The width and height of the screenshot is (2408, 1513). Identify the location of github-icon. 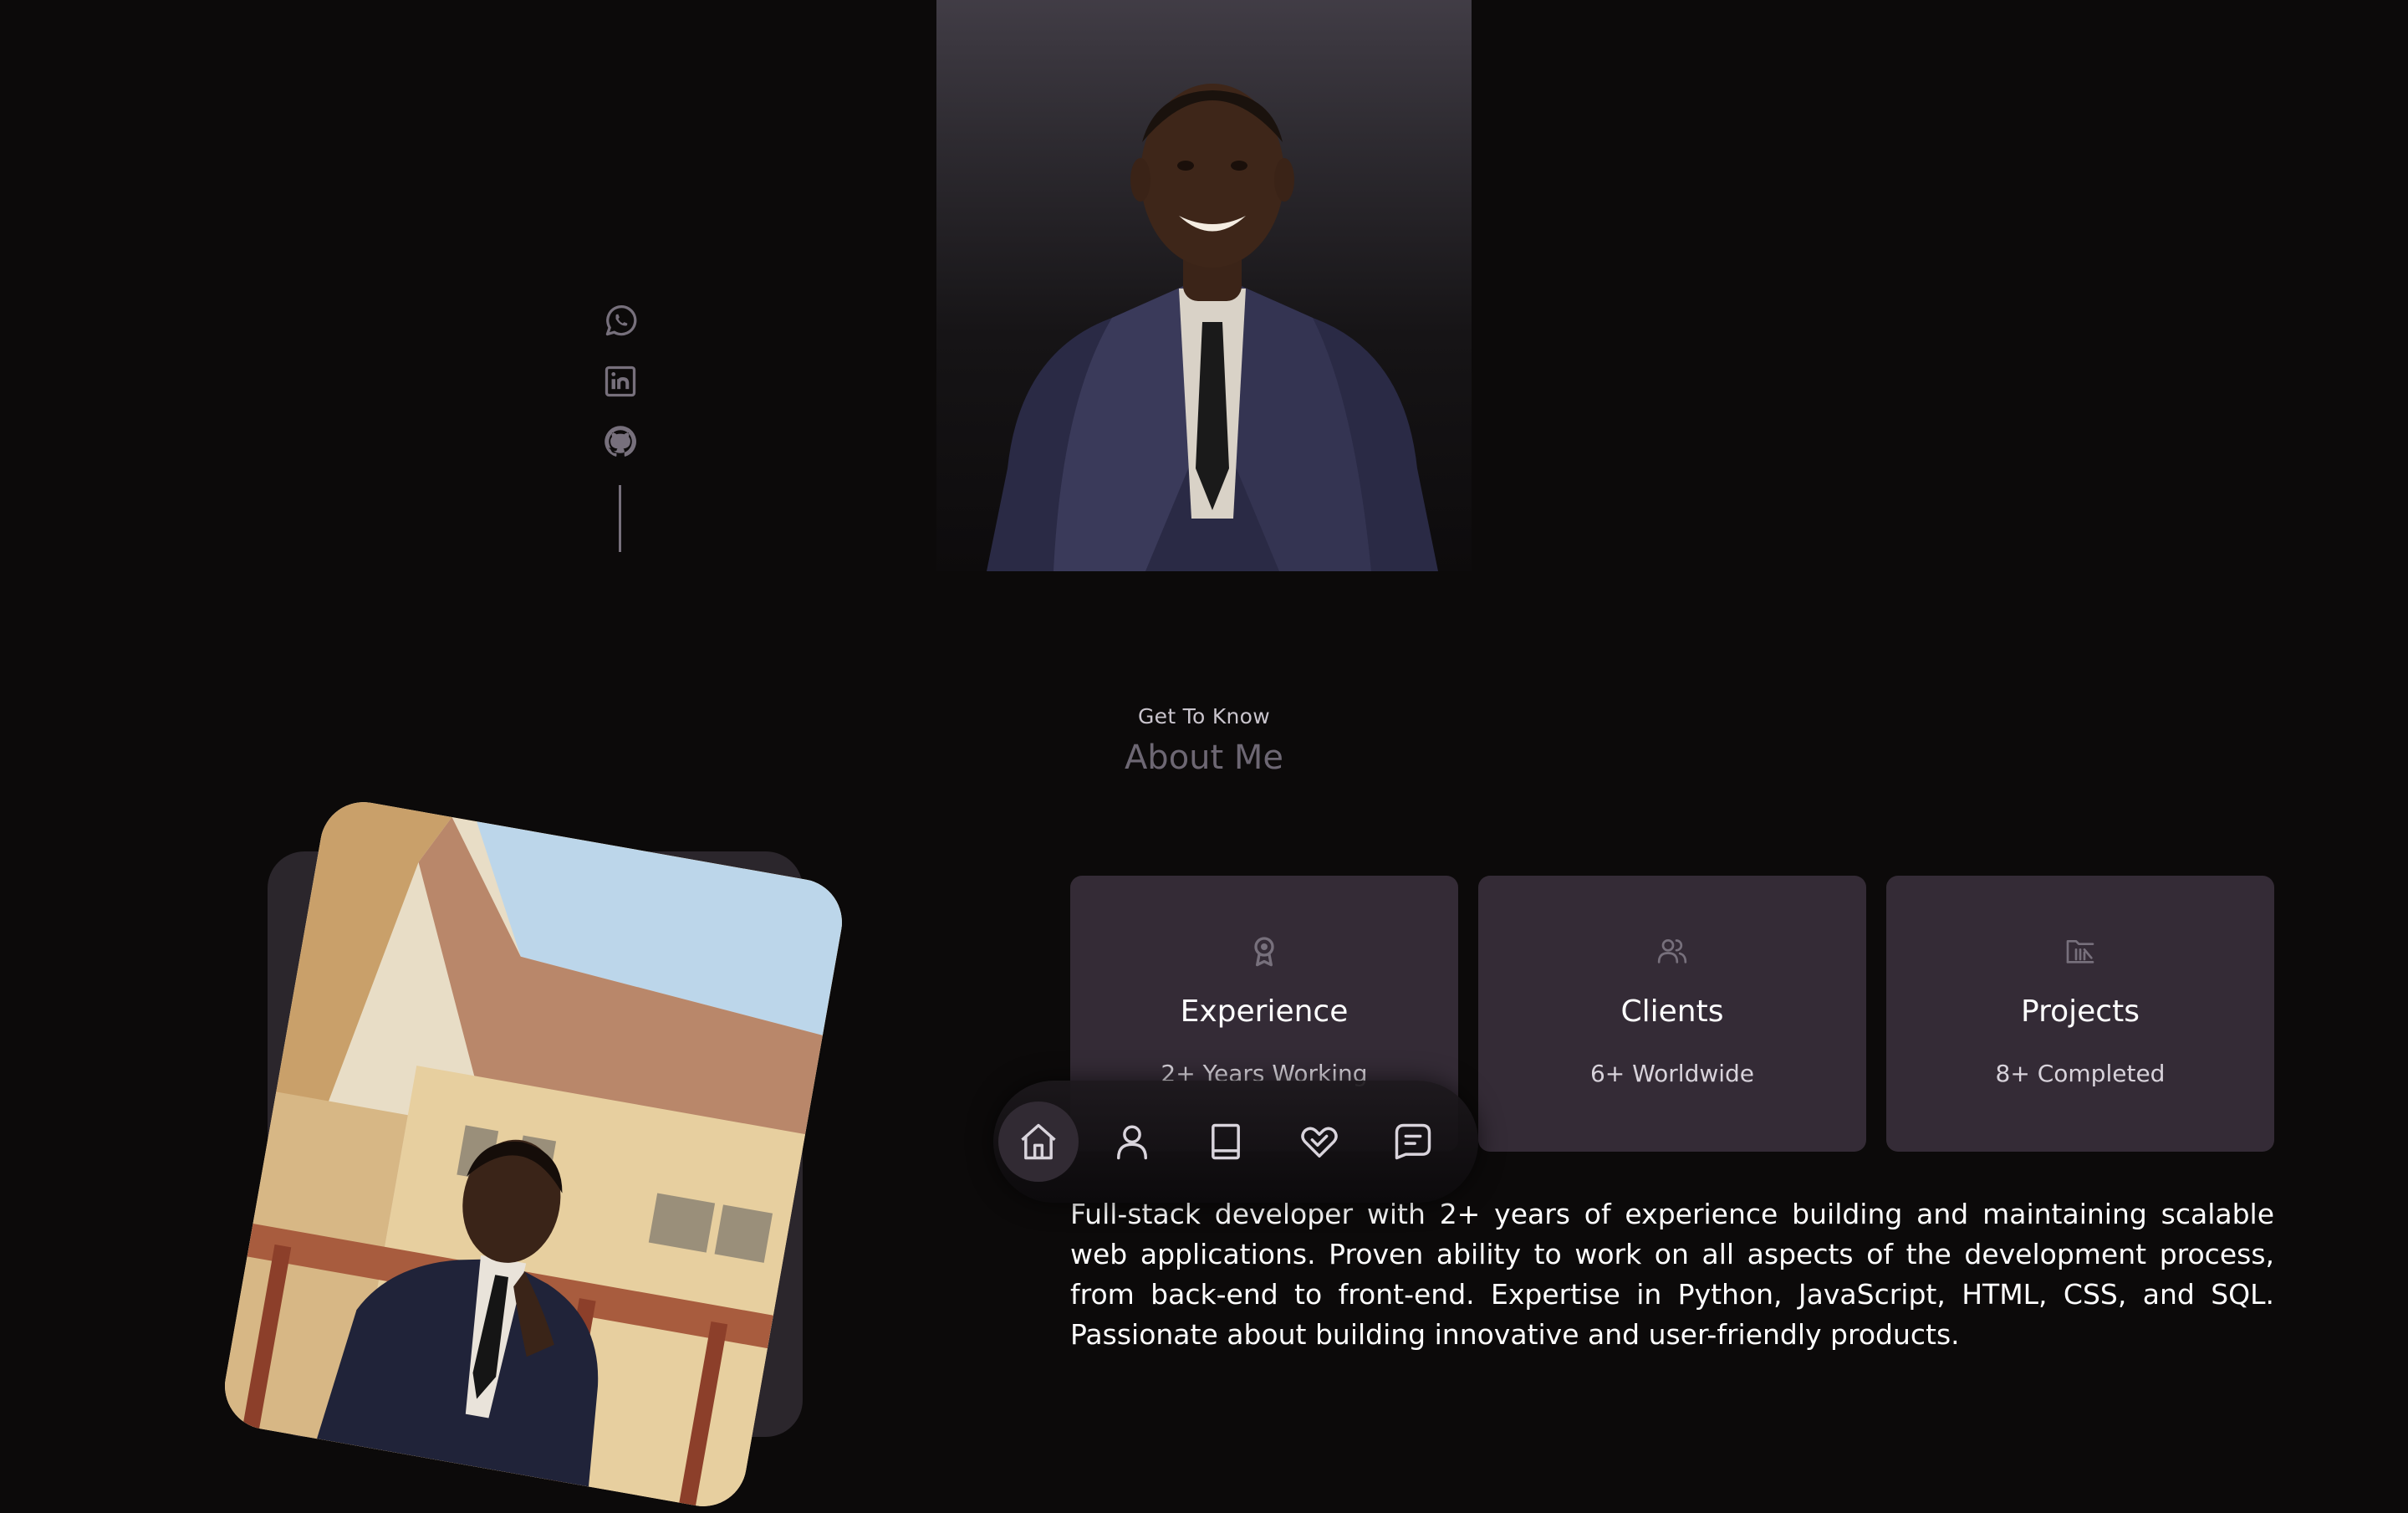
(621, 441).